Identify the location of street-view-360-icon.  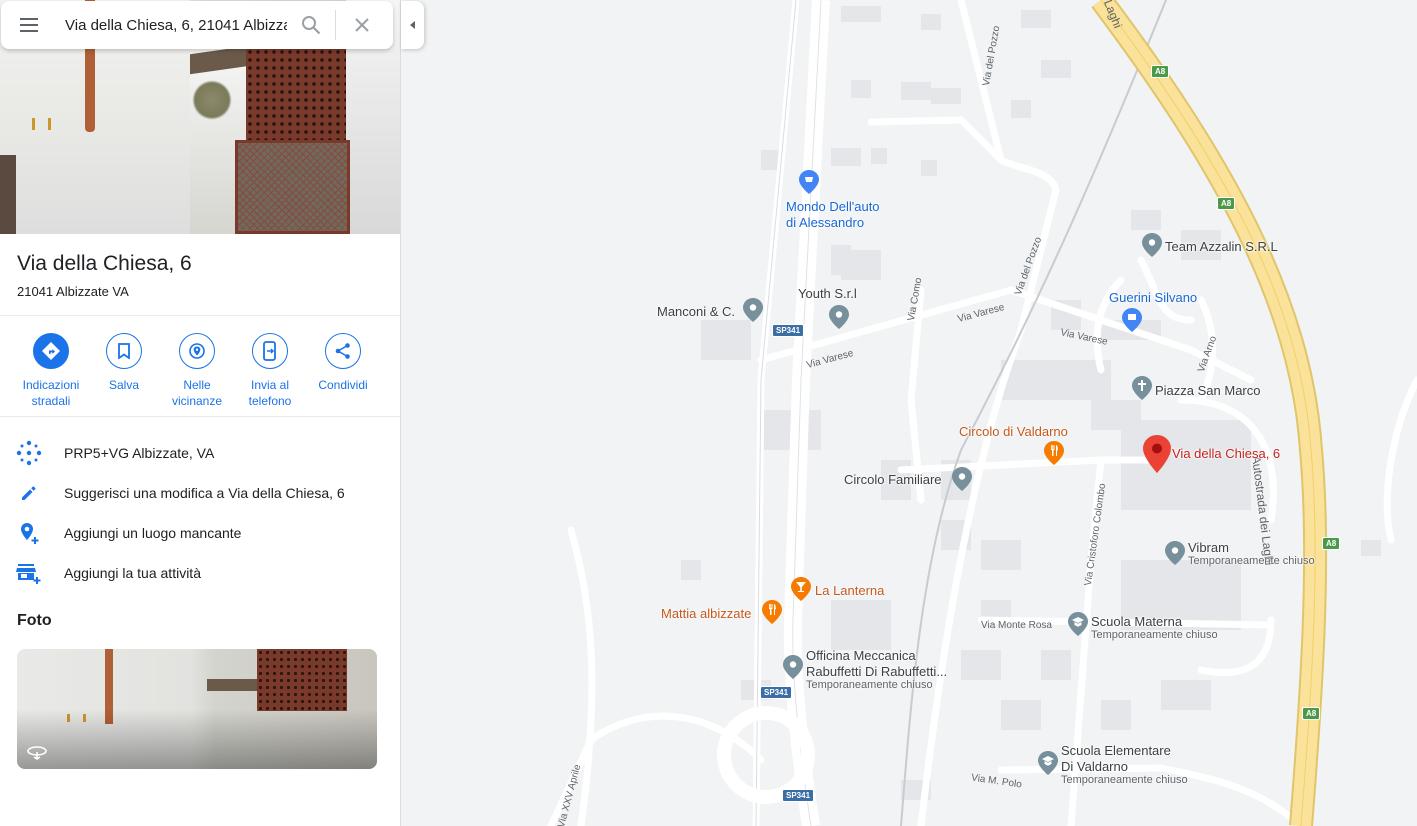
(37, 753).